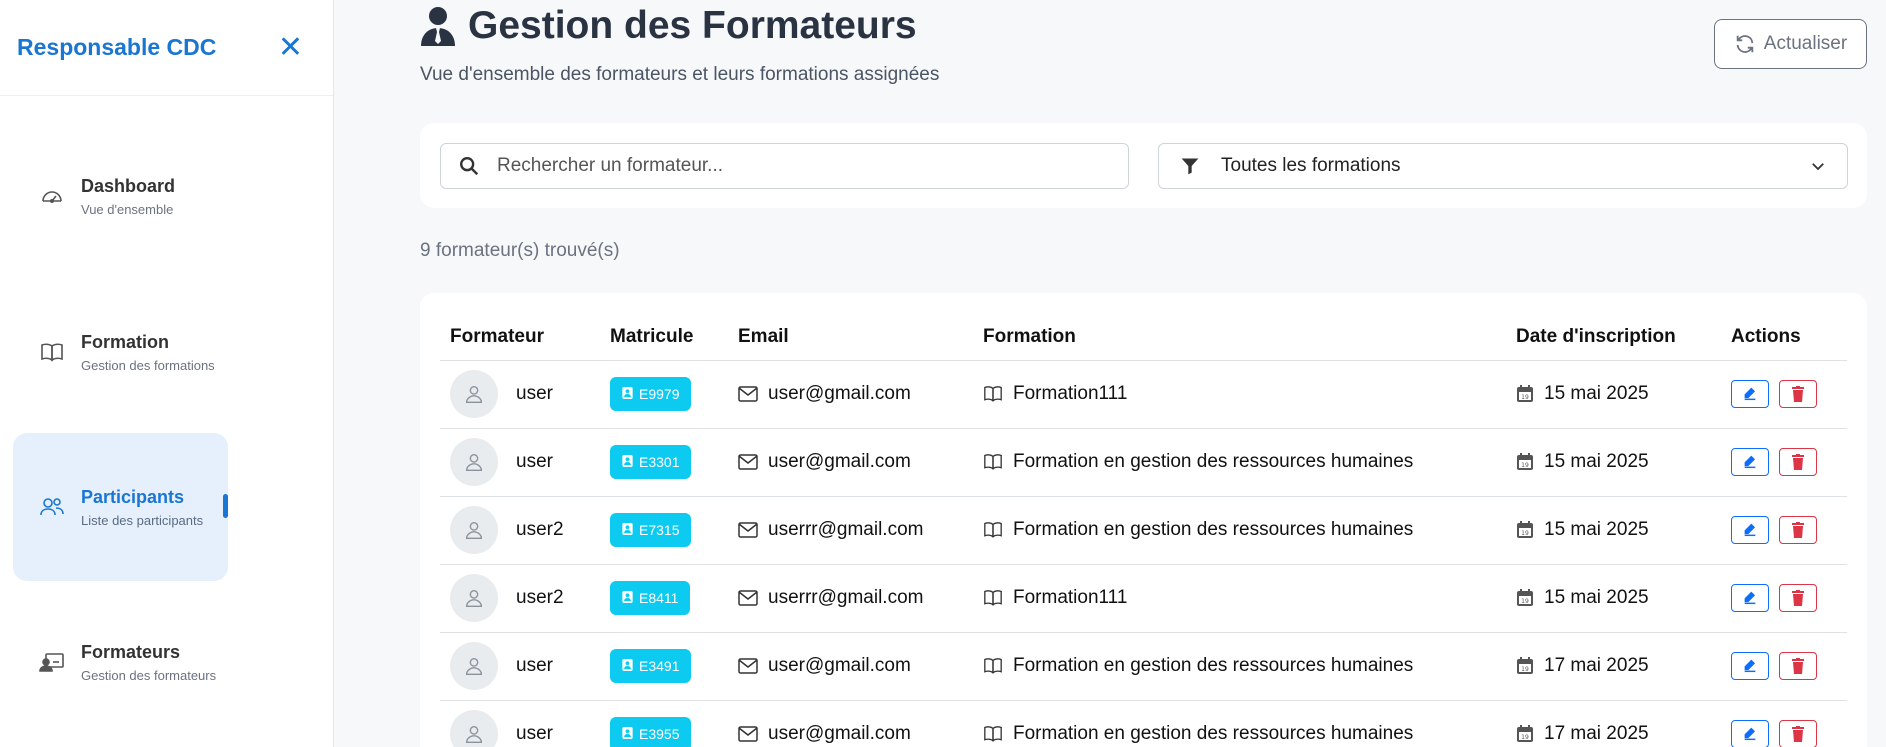  Describe the element at coordinates (1596, 597) in the screenshot. I see `date-value: 15 mai 2025` at that location.